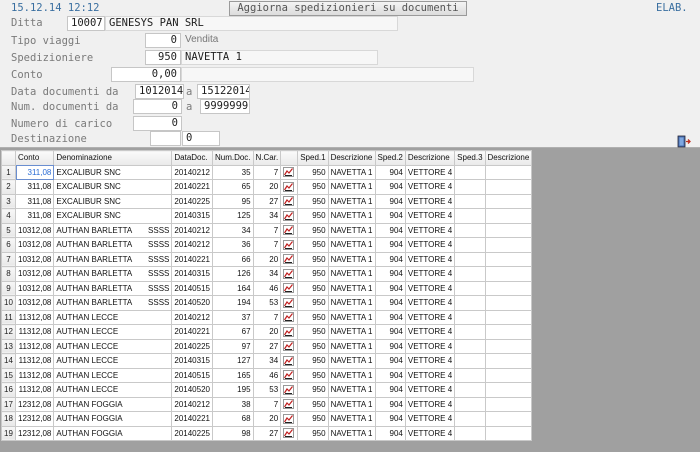  What do you see at coordinates (157, 106) in the screenshot?
I see `num-from-field: 0` at bounding box center [157, 106].